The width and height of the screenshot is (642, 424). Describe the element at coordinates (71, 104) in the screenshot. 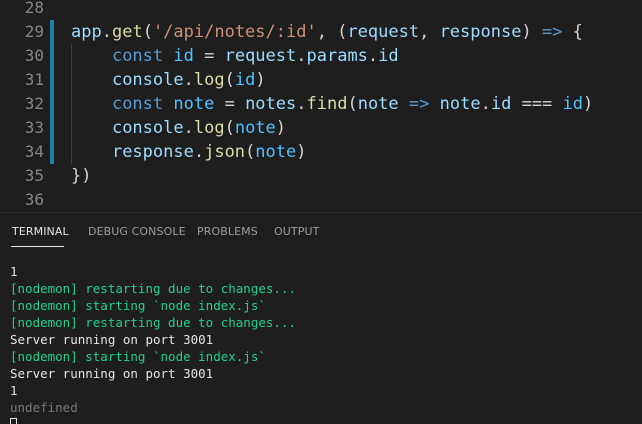

I see `indent-guide` at that location.